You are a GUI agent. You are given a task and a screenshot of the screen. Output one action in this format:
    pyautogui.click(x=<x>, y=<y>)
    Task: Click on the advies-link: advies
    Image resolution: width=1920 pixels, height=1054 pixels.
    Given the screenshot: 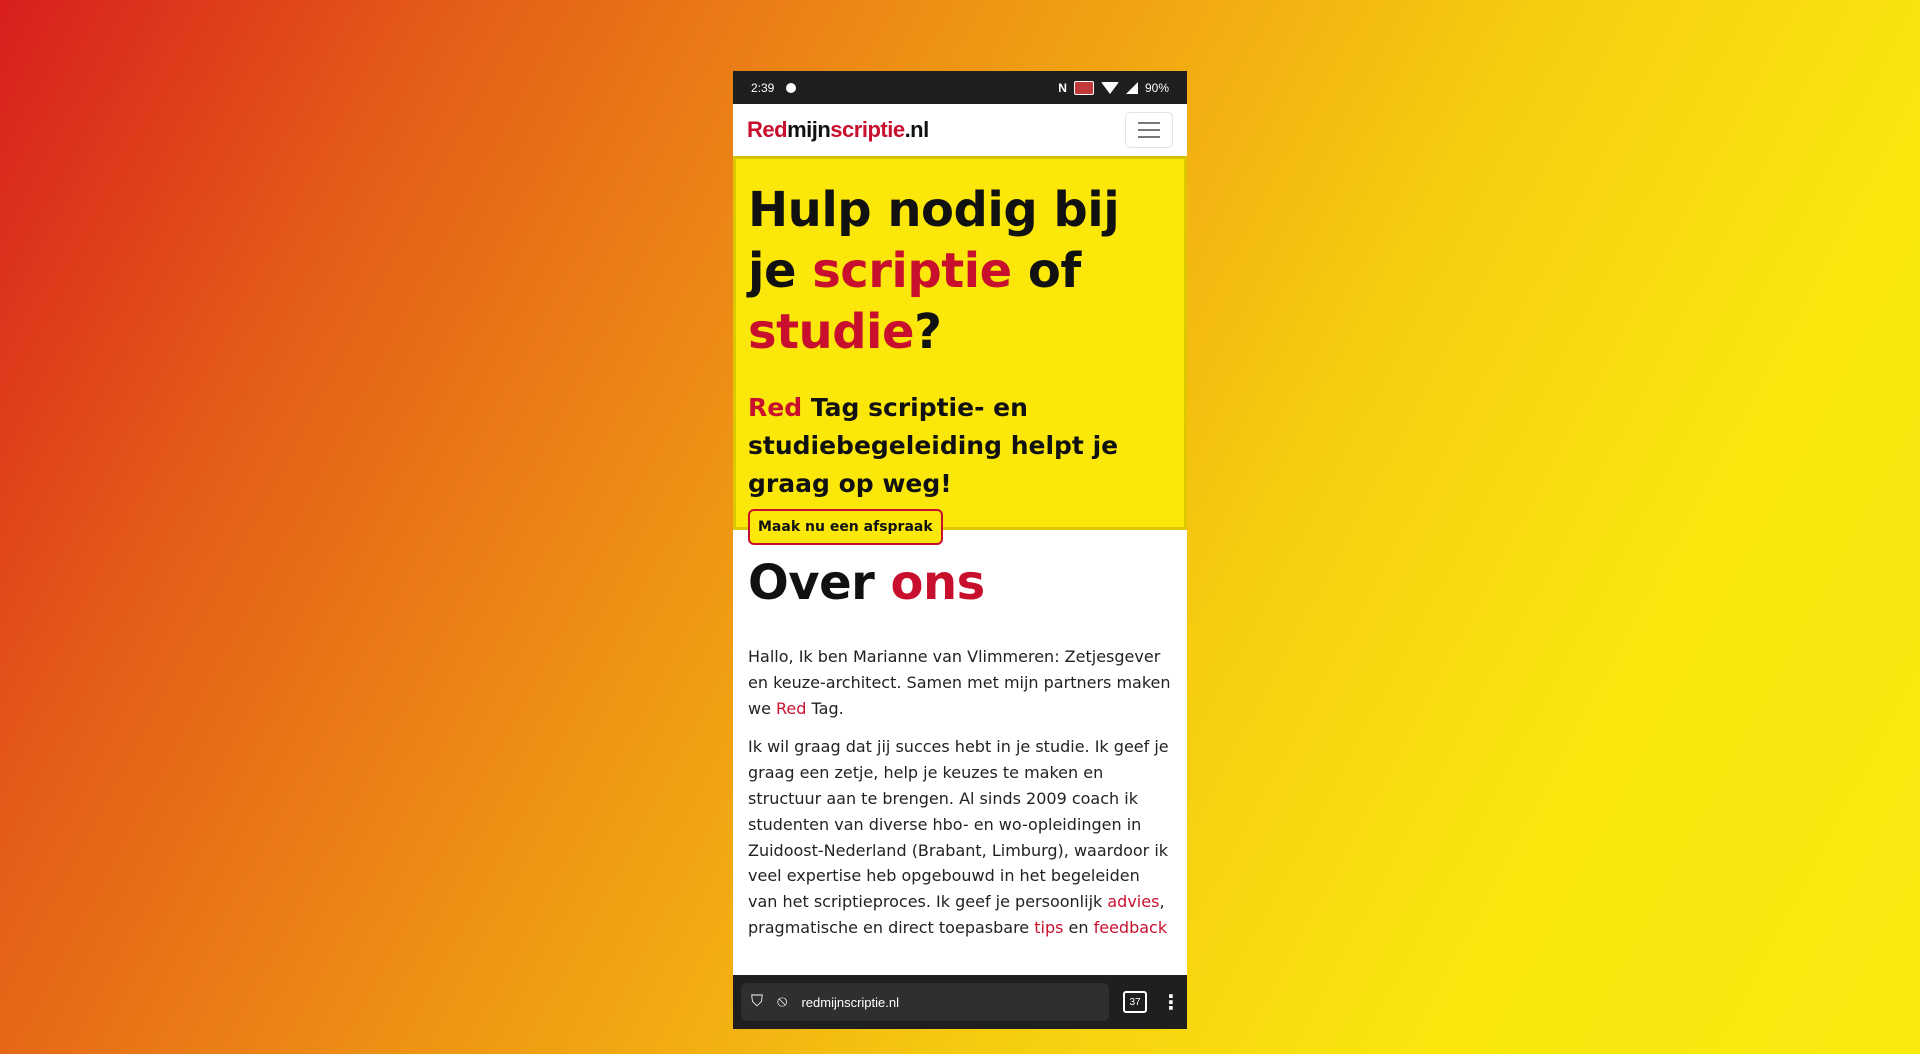 What is the action you would take?
    pyautogui.click(x=1133, y=901)
    